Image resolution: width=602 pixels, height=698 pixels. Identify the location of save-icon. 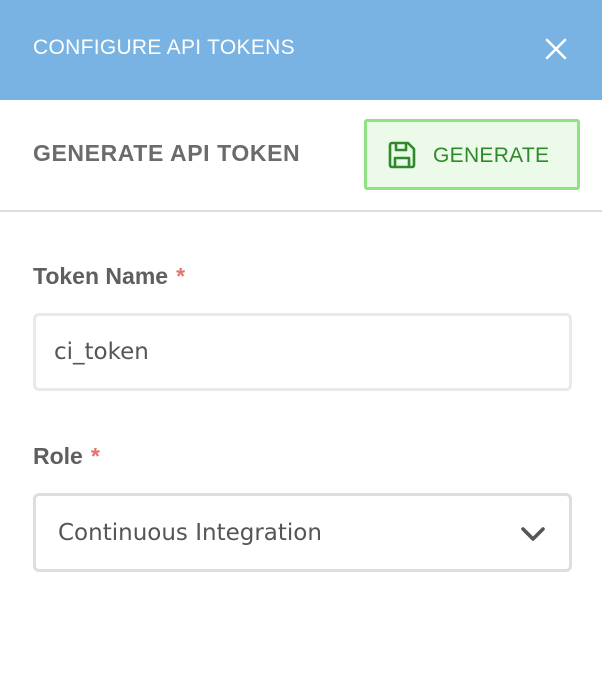
(402, 155).